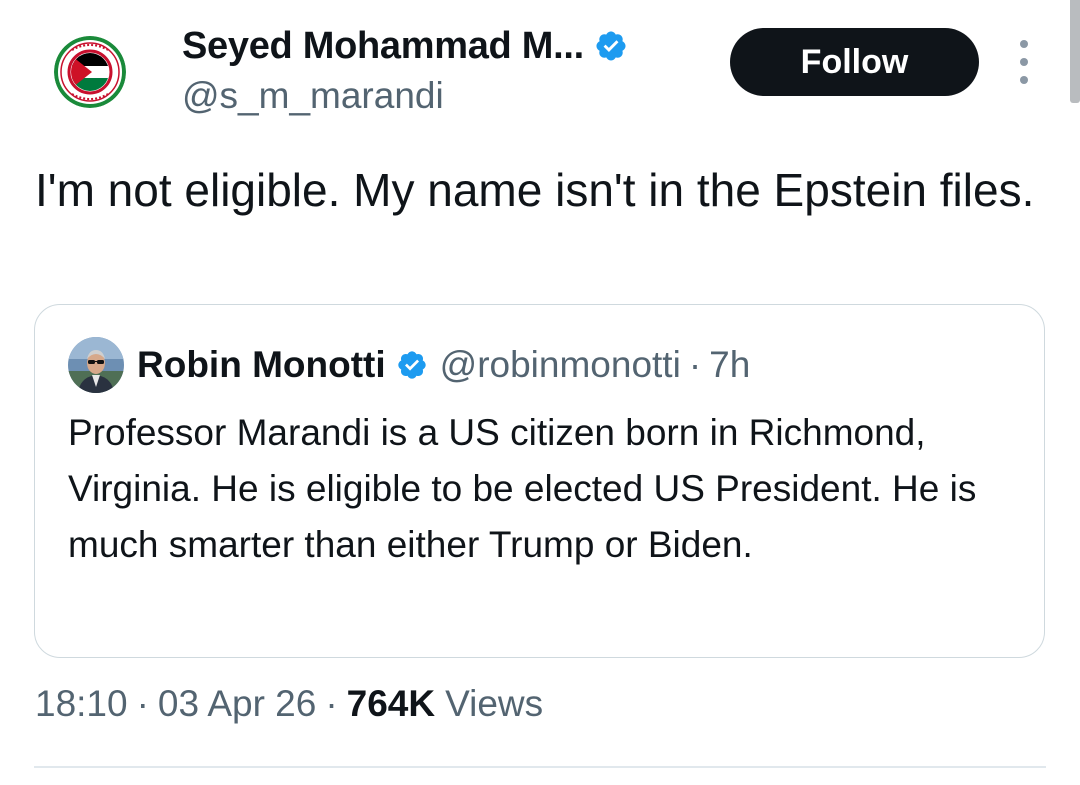 Image resolution: width=1080 pixels, height=785 pixels. Describe the element at coordinates (1075, 51) in the screenshot. I see `scrollbar` at that location.